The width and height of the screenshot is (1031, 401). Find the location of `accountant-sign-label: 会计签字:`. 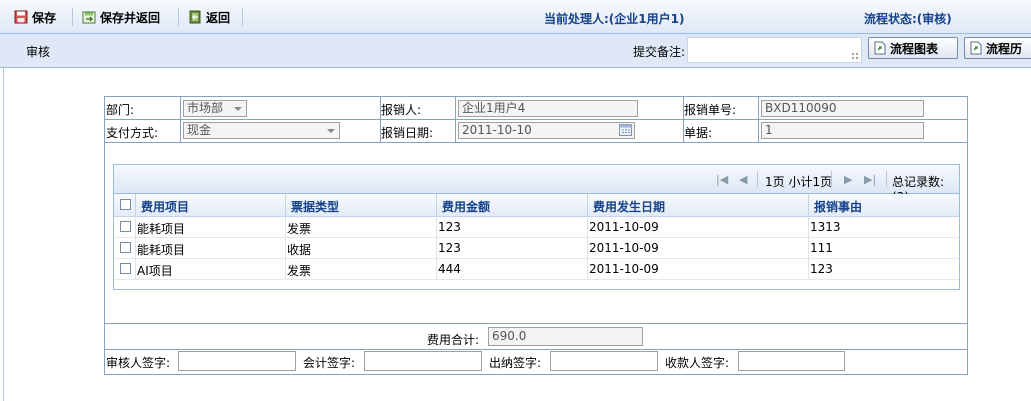

accountant-sign-label: 会计签字: is located at coordinates (329, 363).